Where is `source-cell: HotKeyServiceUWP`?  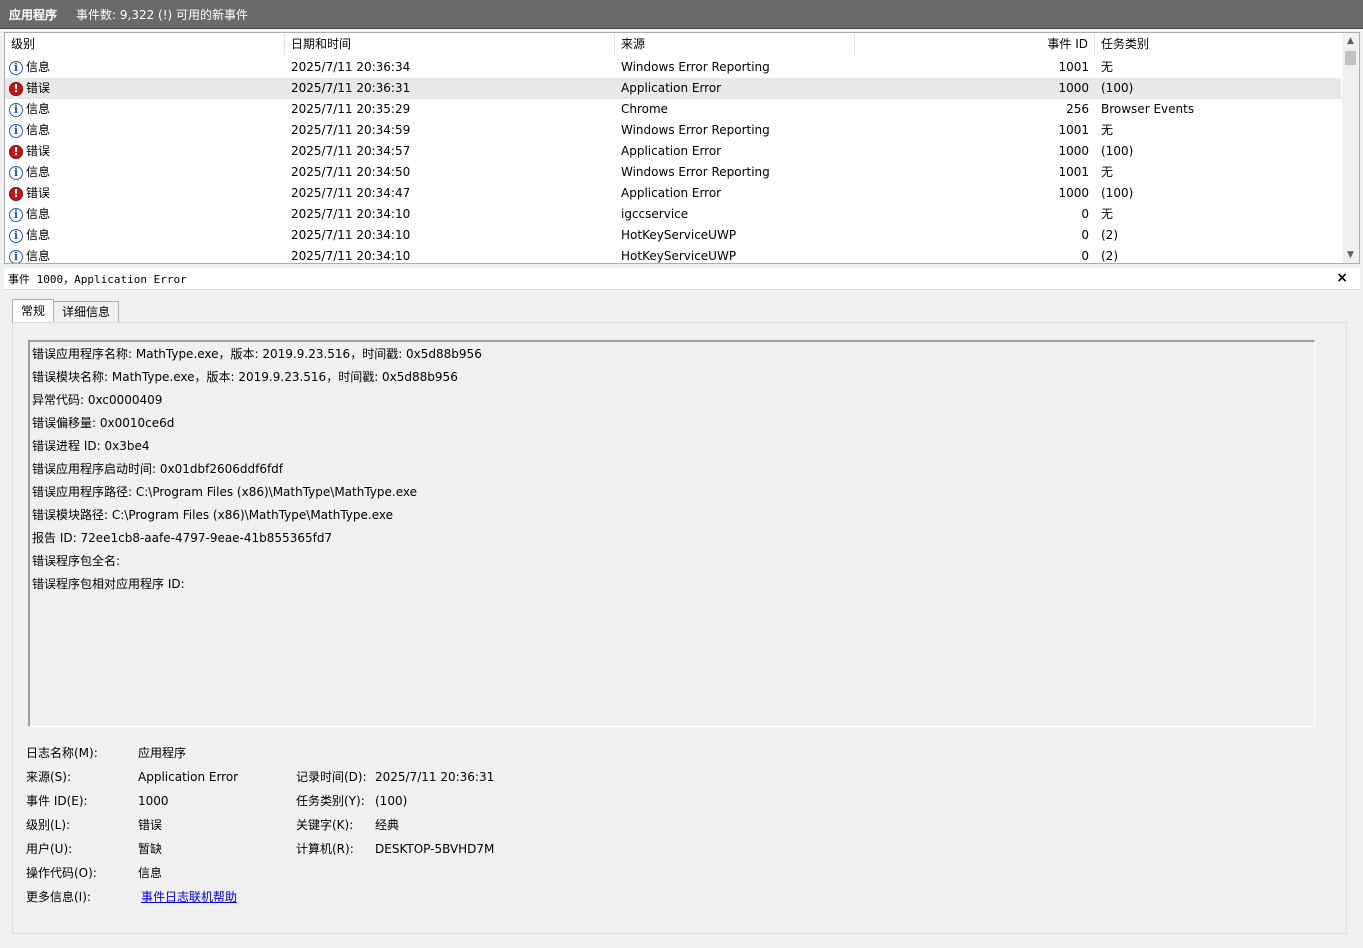 source-cell: HotKeyServiceUWP is located at coordinates (679, 256).